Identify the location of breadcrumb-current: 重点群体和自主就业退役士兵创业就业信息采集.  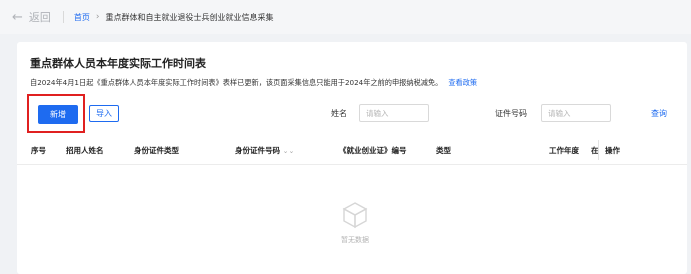
(189, 17).